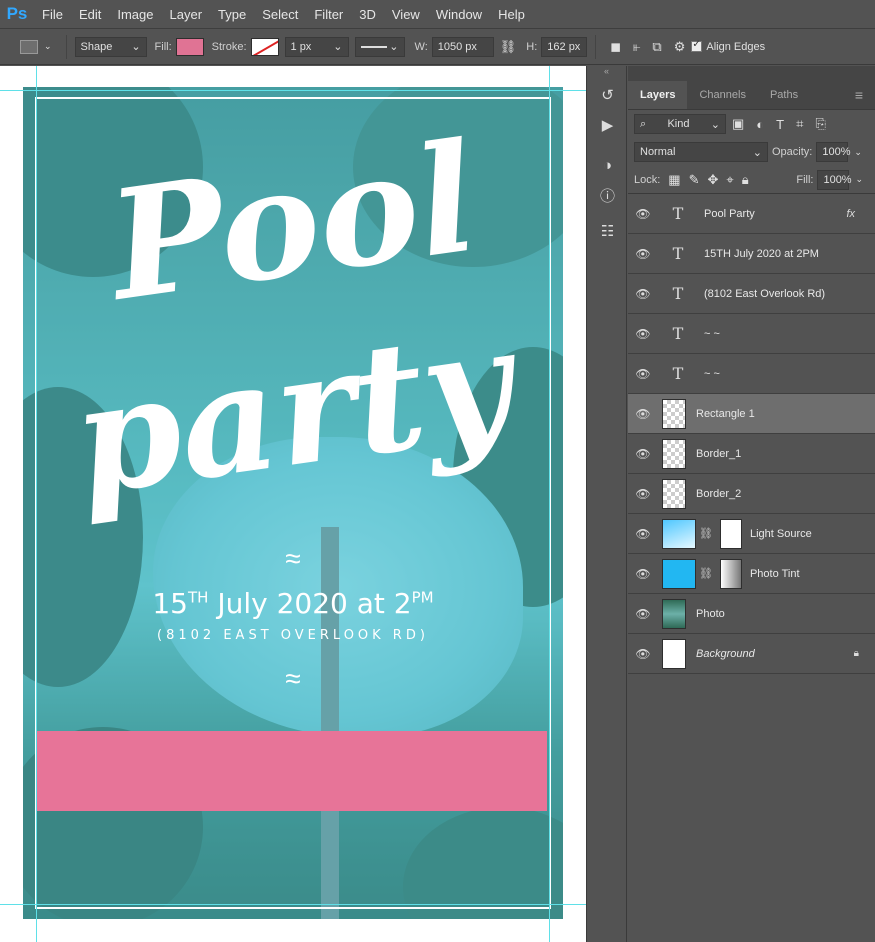 The height and width of the screenshot is (942, 875). I want to click on info-icon: ⓘ, so click(607, 195).